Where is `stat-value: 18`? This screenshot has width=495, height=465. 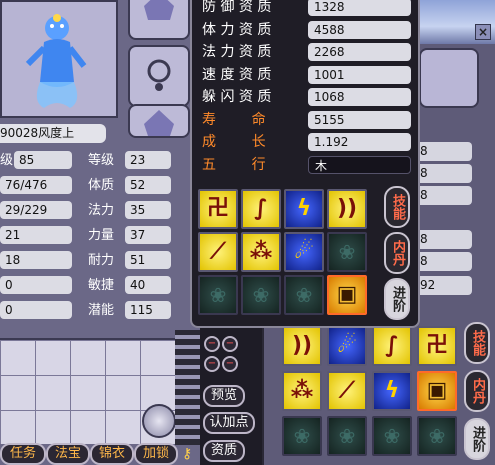
stat-value: 18 is located at coordinates (36, 260).